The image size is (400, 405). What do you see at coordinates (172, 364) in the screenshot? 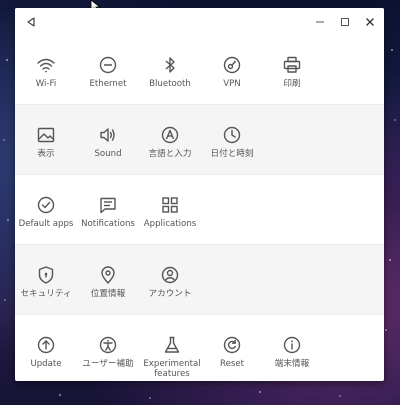
I see `setting-label-line1: Experimental` at bounding box center [172, 364].